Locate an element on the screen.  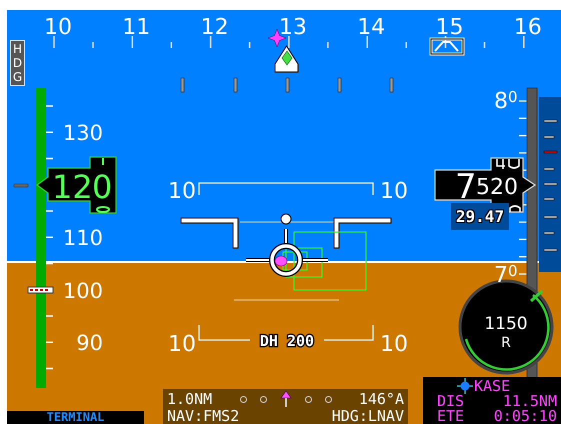
waypoint-field-label: ETE is located at coordinates (450, 416).